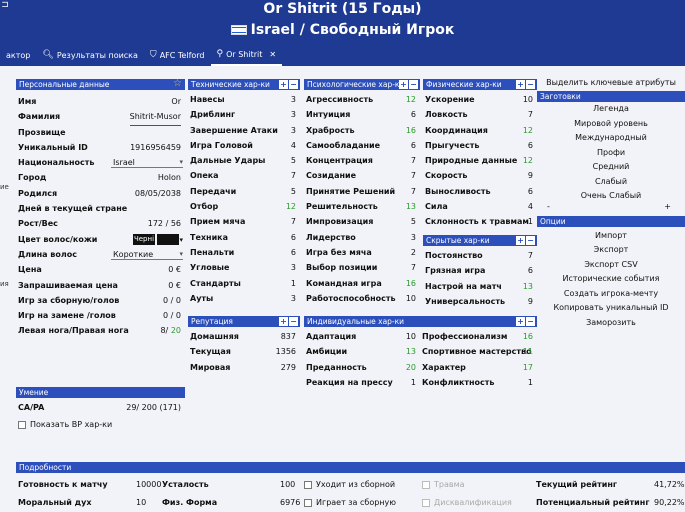 This screenshot has height=512, width=685. Describe the element at coordinates (174, 285) in the screenshot. I see `wage-field: 0 €` at that location.